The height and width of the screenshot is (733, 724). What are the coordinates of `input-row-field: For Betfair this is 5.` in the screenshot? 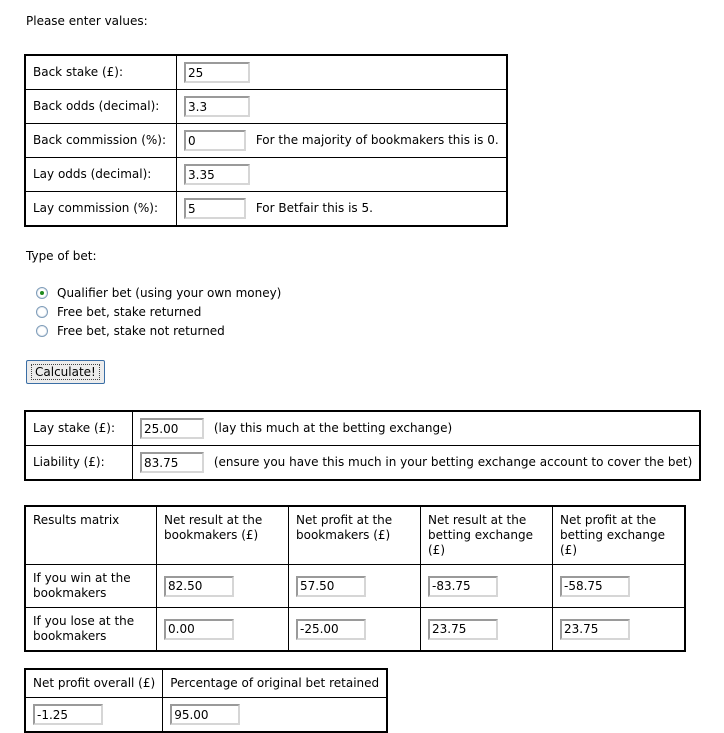 It's located at (341, 209).